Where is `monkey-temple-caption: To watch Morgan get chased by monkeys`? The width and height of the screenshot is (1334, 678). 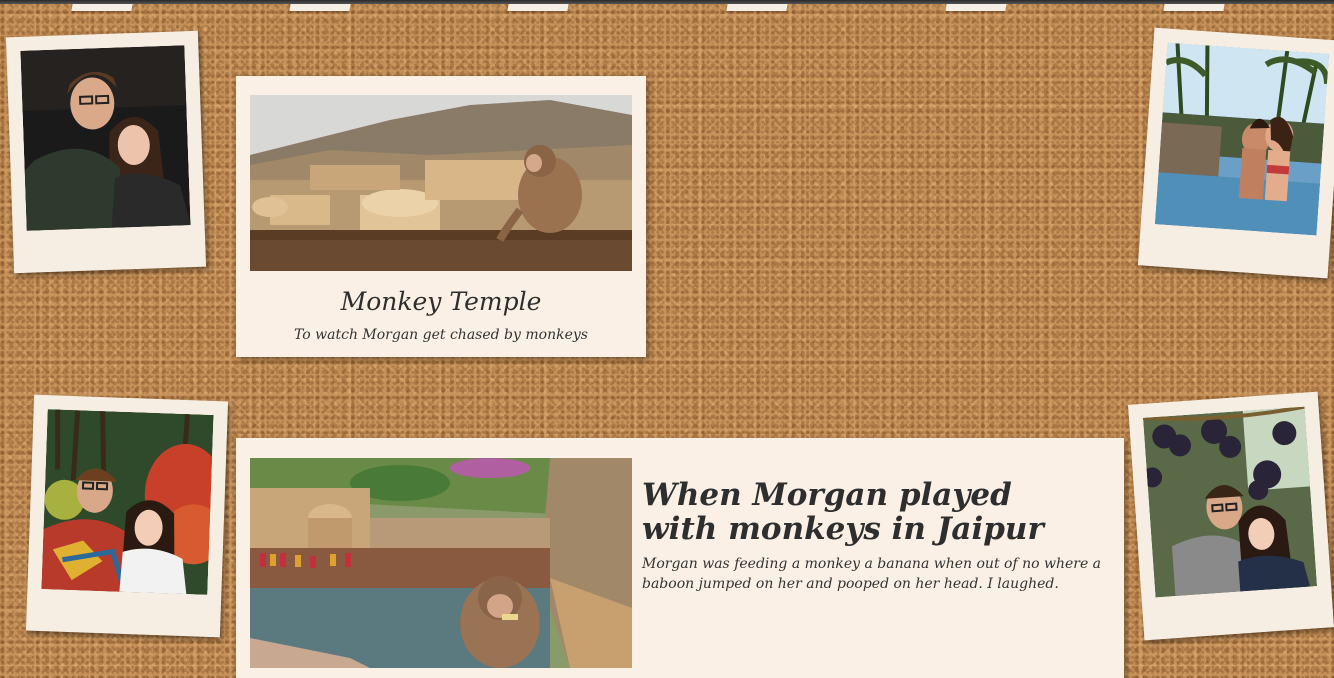
monkey-temple-caption: To watch Morgan get chased by monkeys is located at coordinates (441, 335).